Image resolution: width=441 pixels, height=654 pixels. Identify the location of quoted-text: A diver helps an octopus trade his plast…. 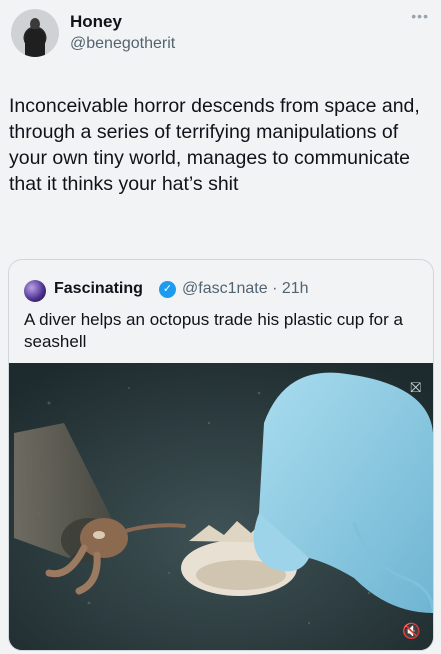
(213, 330).